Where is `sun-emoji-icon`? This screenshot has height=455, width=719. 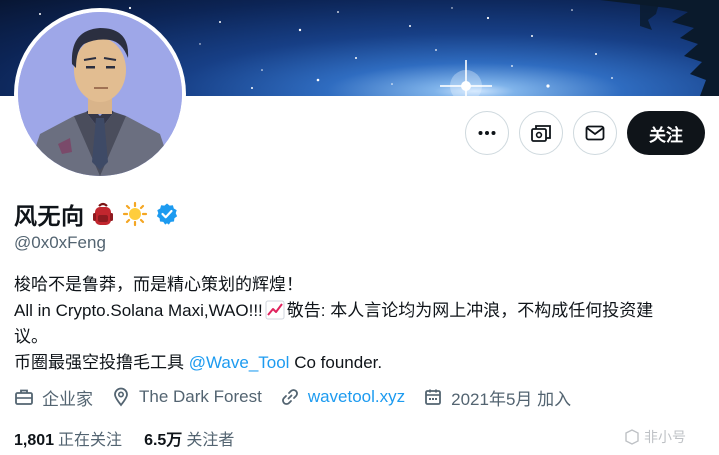
sun-emoji-icon is located at coordinates (135, 214).